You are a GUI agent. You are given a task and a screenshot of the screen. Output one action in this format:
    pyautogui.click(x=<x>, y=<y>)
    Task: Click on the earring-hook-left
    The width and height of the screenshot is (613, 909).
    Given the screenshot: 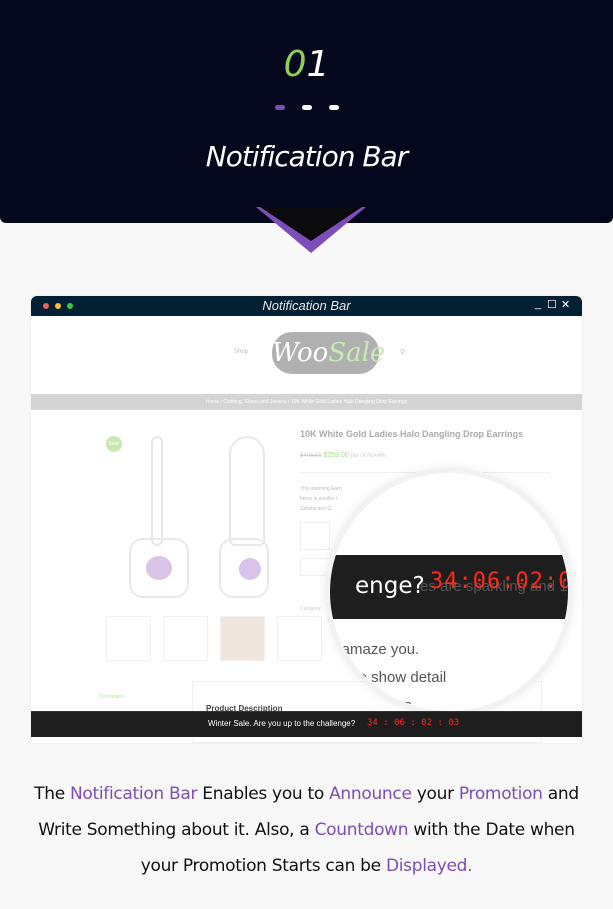 What is the action you would take?
    pyautogui.click(x=157, y=491)
    